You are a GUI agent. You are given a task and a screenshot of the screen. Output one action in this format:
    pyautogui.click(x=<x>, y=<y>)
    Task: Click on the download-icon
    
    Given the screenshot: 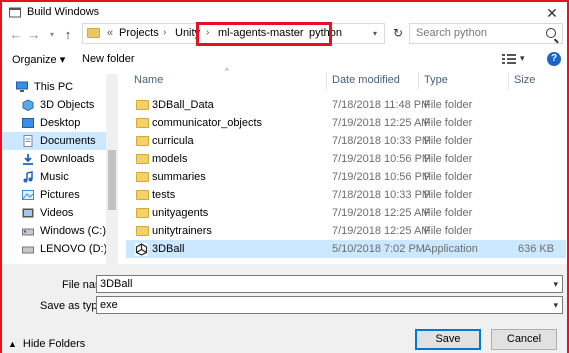 What is the action you would take?
    pyautogui.click(x=28, y=159)
    